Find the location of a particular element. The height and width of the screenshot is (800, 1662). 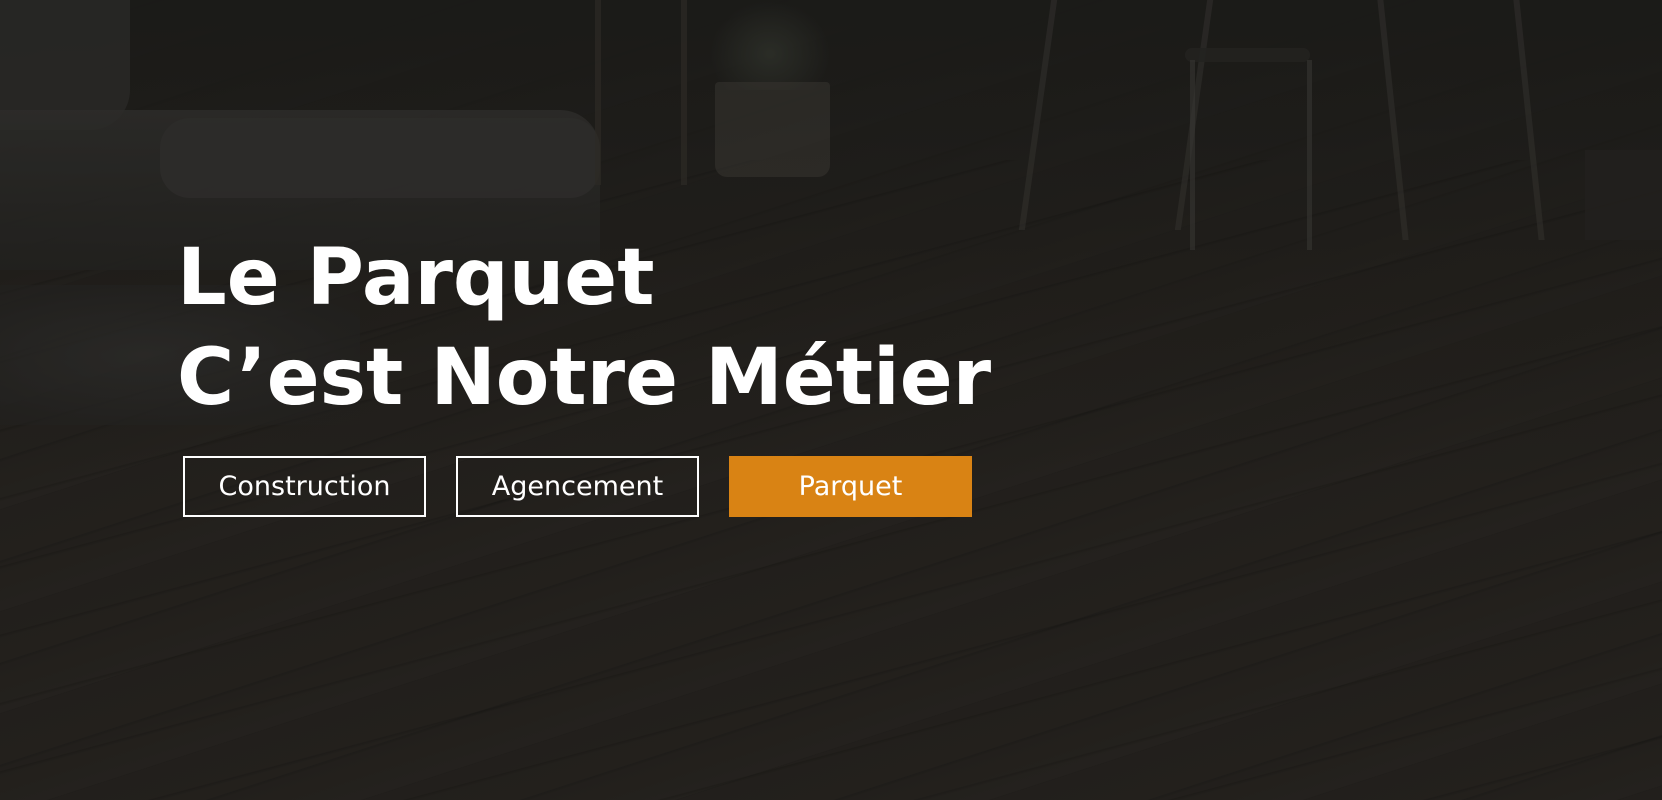

service-buttons: Construction Agencement Parquet is located at coordinates (577, 486).